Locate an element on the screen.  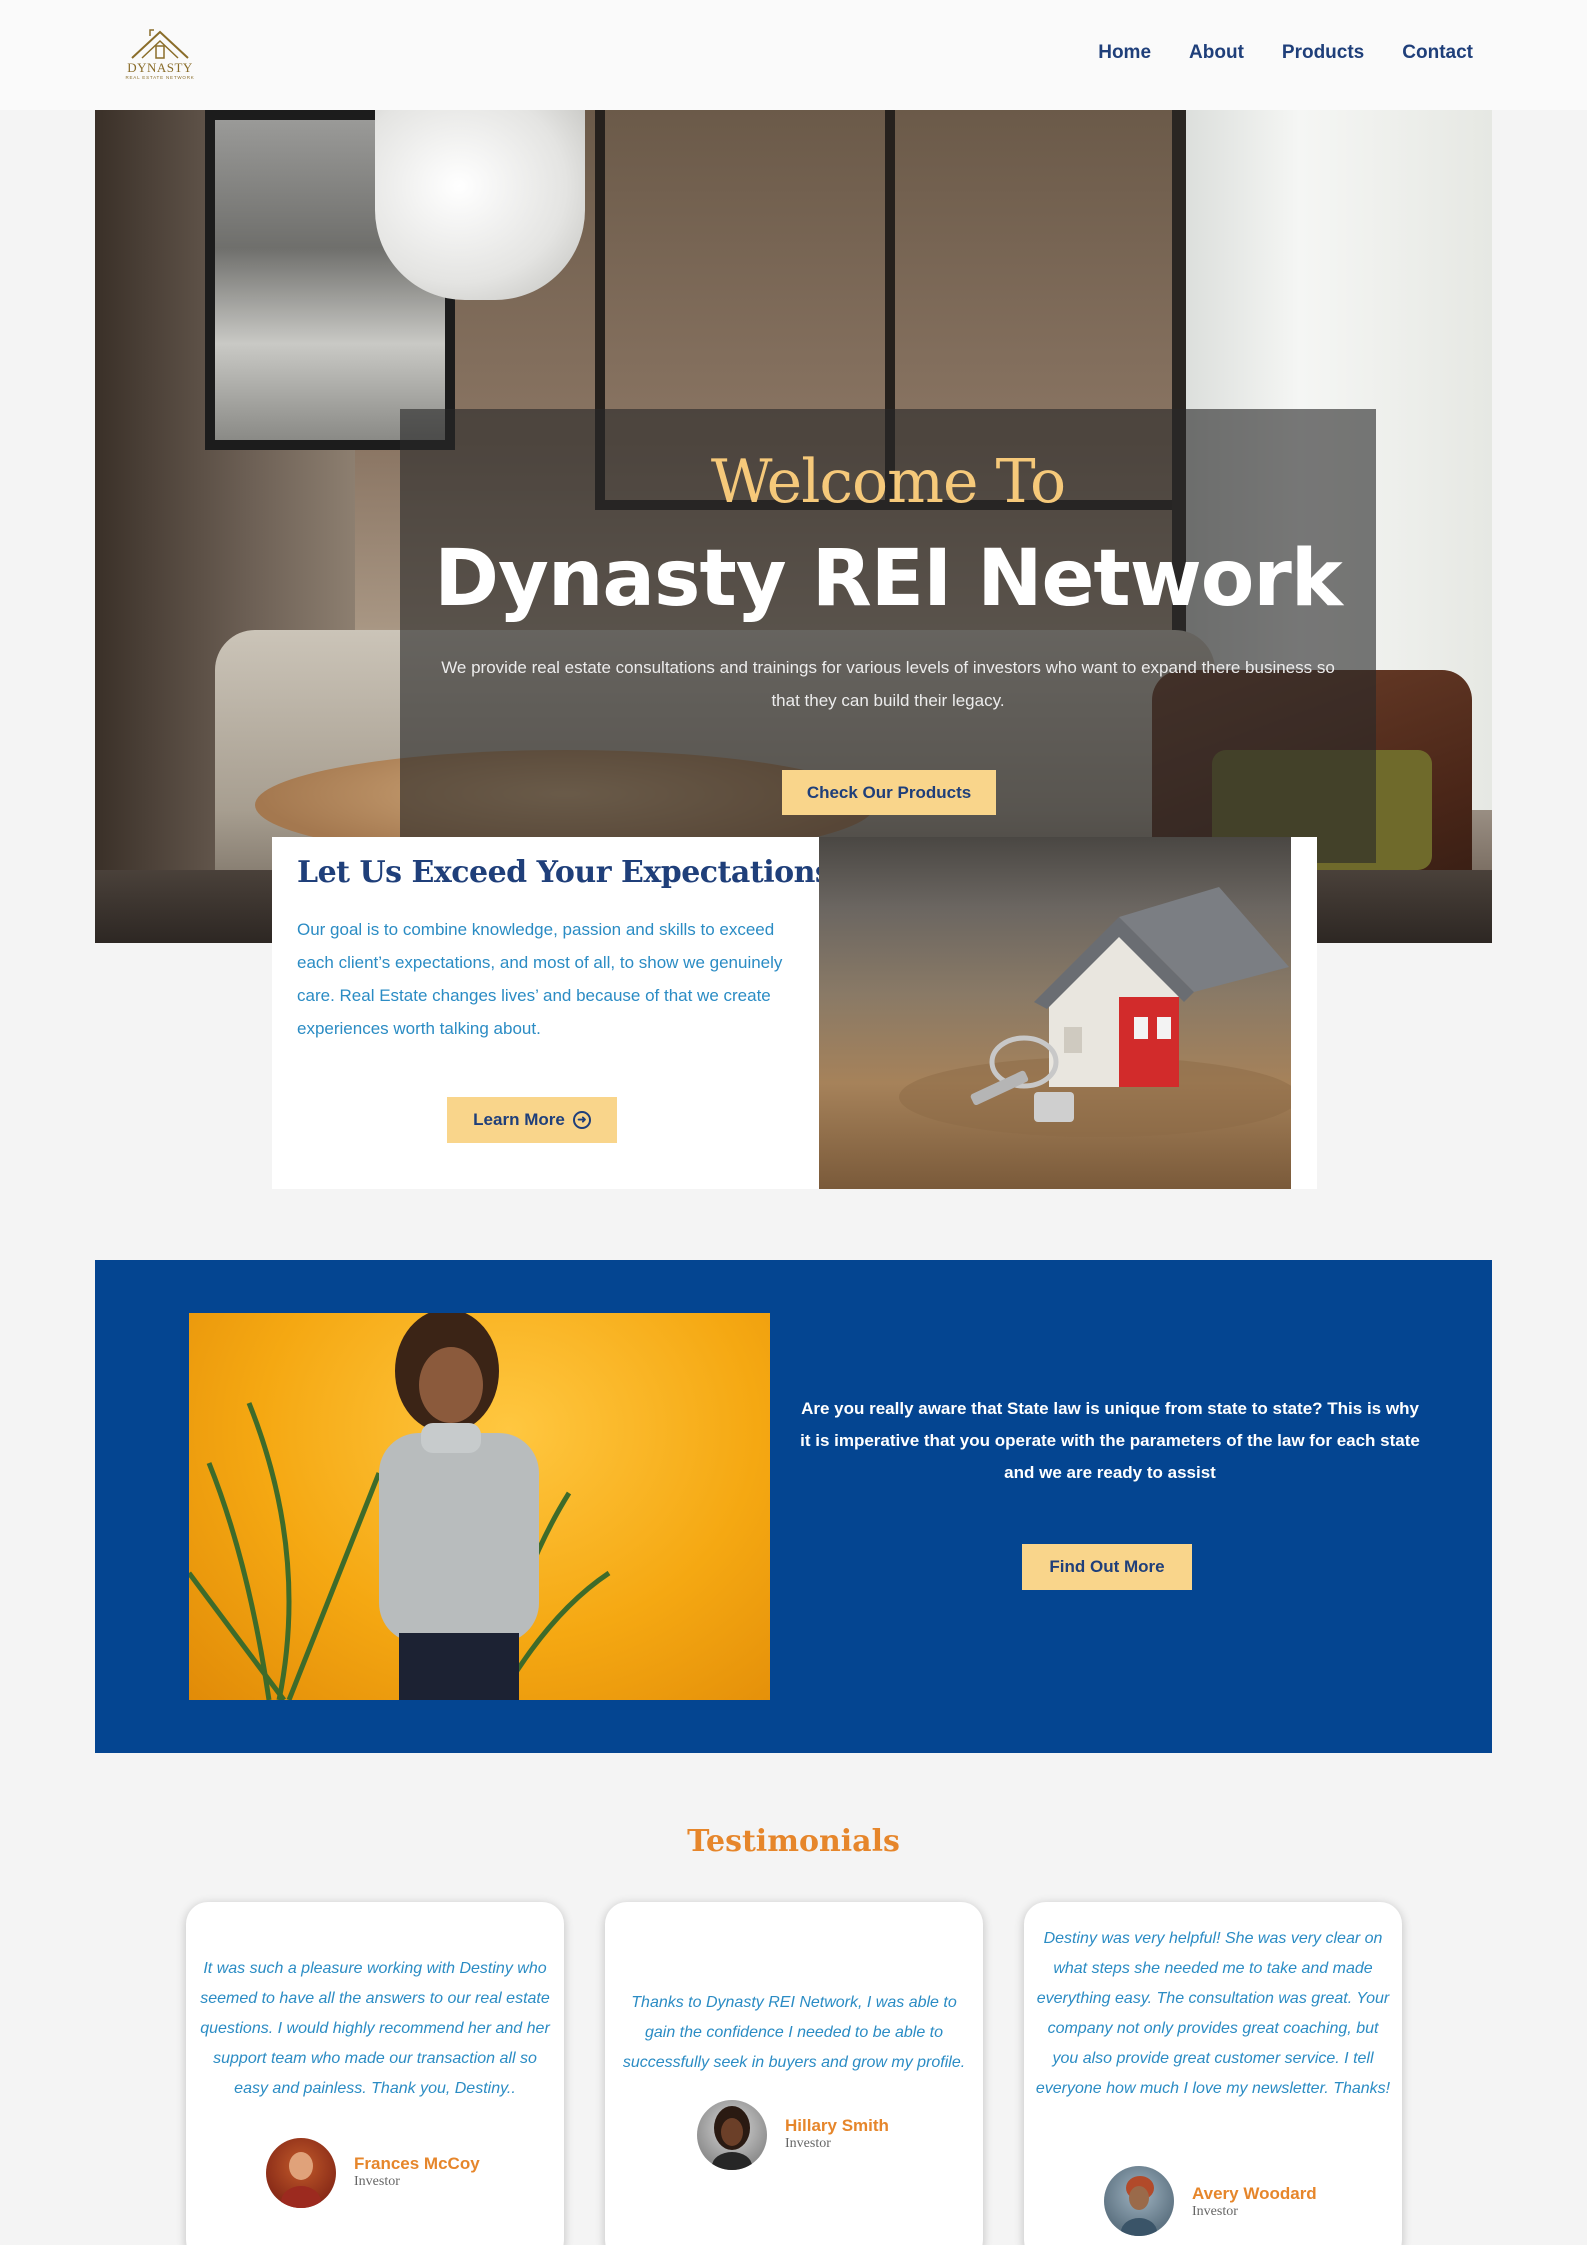
check-products-button: Check Our Products is located at coordinates (889, 792).